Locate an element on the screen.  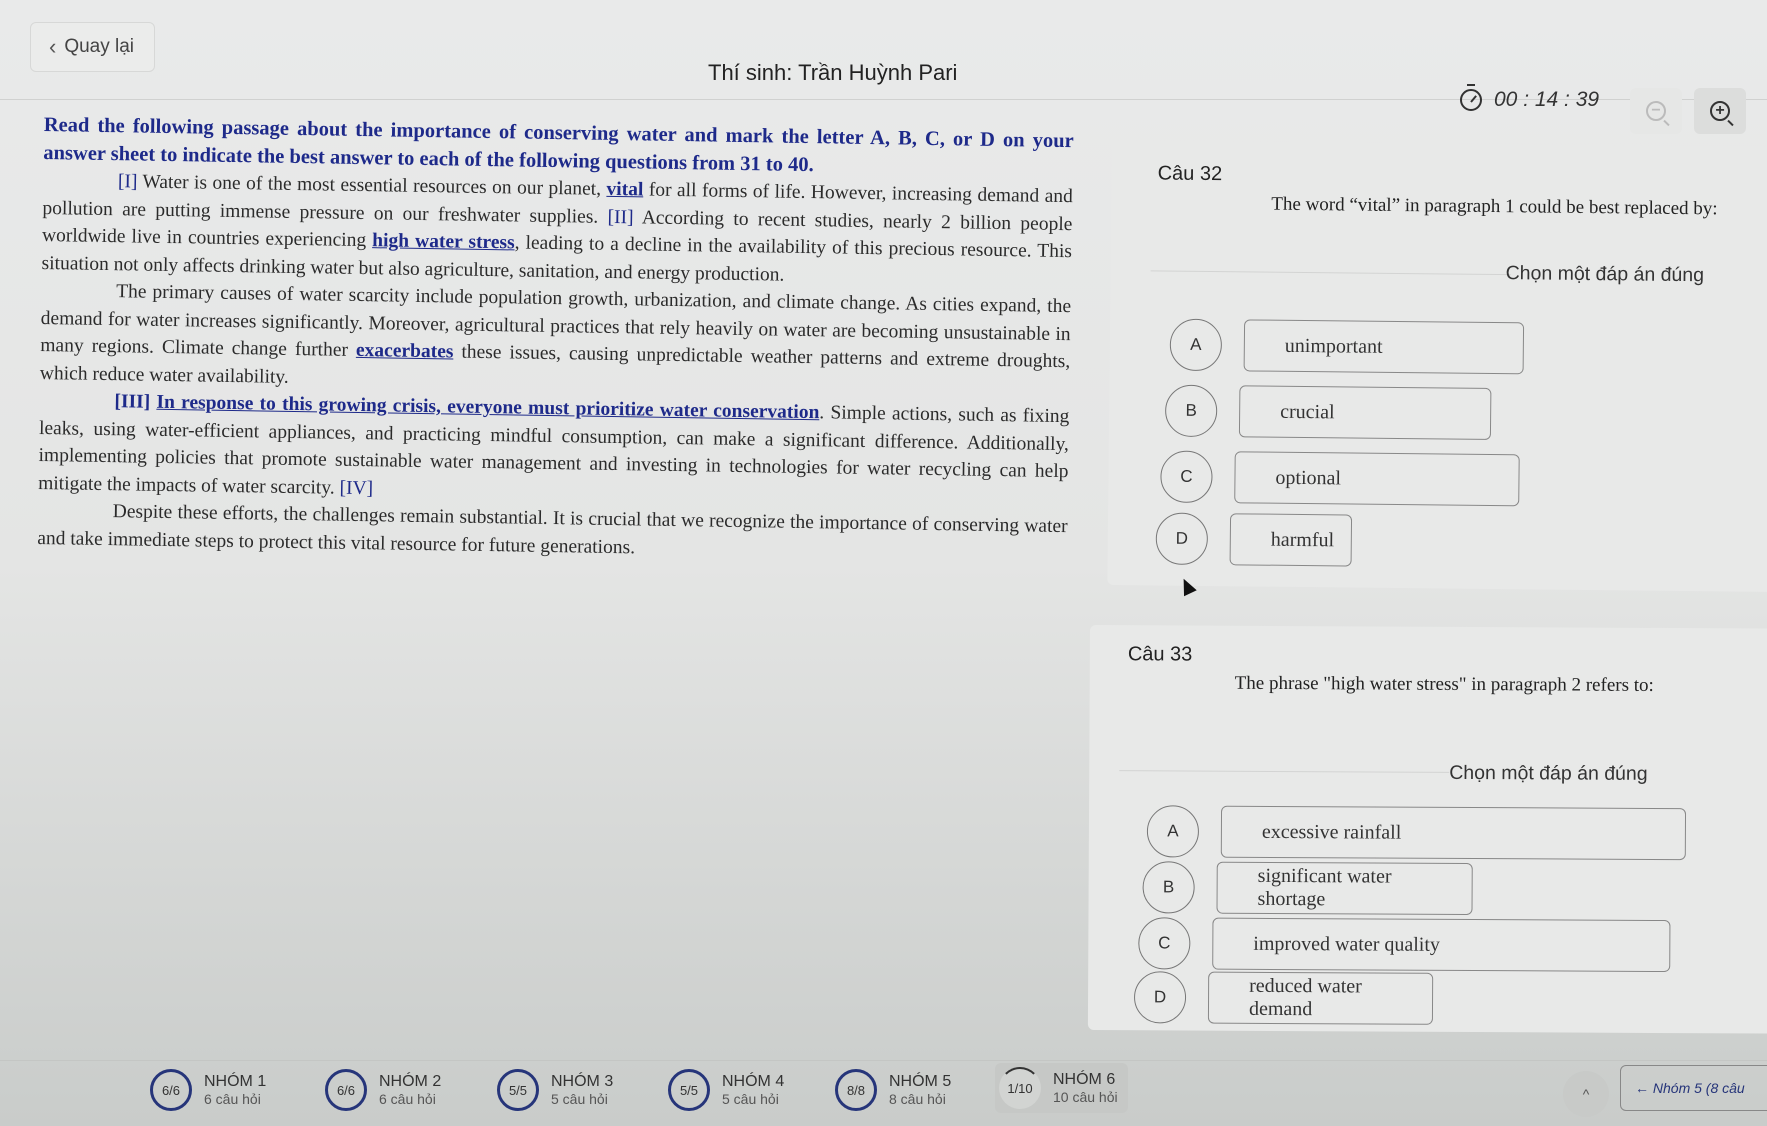
highlighted-phrase: high water stress is located at coordinates (443, 242).